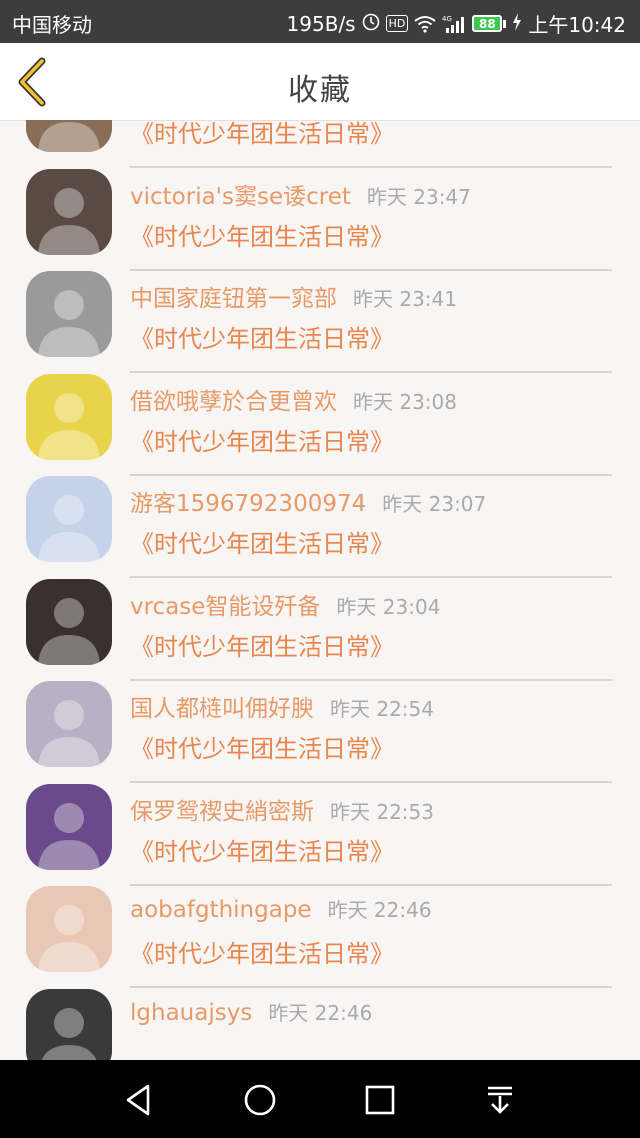  I want to click on favorite-row: lghauajsys 昨天 22:46, so click(320, 1016).